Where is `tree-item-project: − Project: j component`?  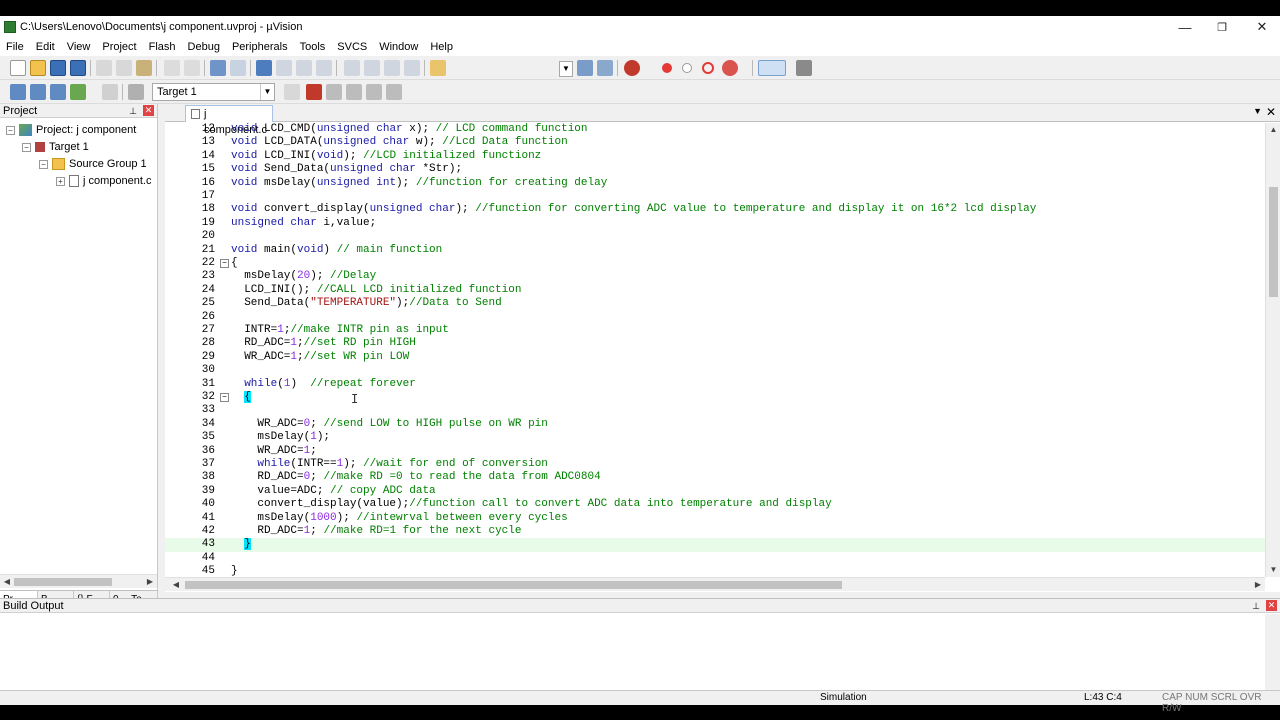 tree-item-project: − Project: j component is located at coordinates (71, 130).